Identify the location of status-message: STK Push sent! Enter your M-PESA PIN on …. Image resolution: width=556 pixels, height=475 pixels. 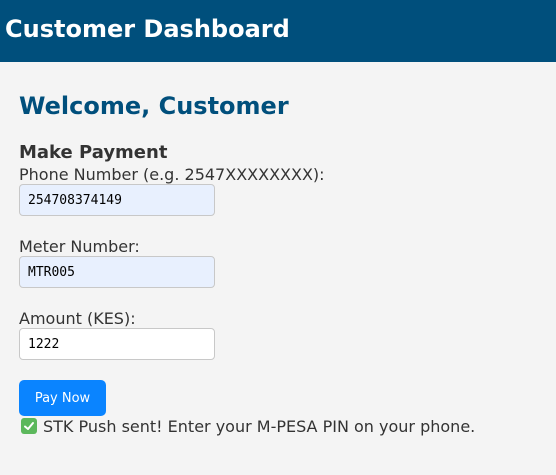
(248, 427).